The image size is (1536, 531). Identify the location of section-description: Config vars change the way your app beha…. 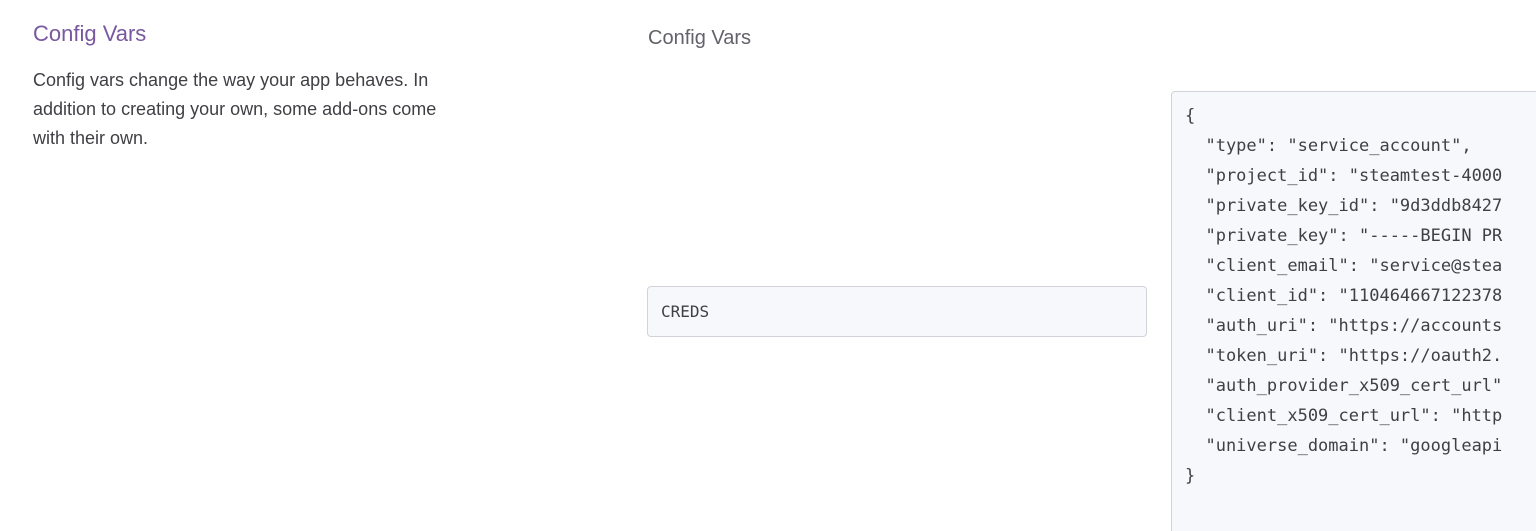
(235, 109).